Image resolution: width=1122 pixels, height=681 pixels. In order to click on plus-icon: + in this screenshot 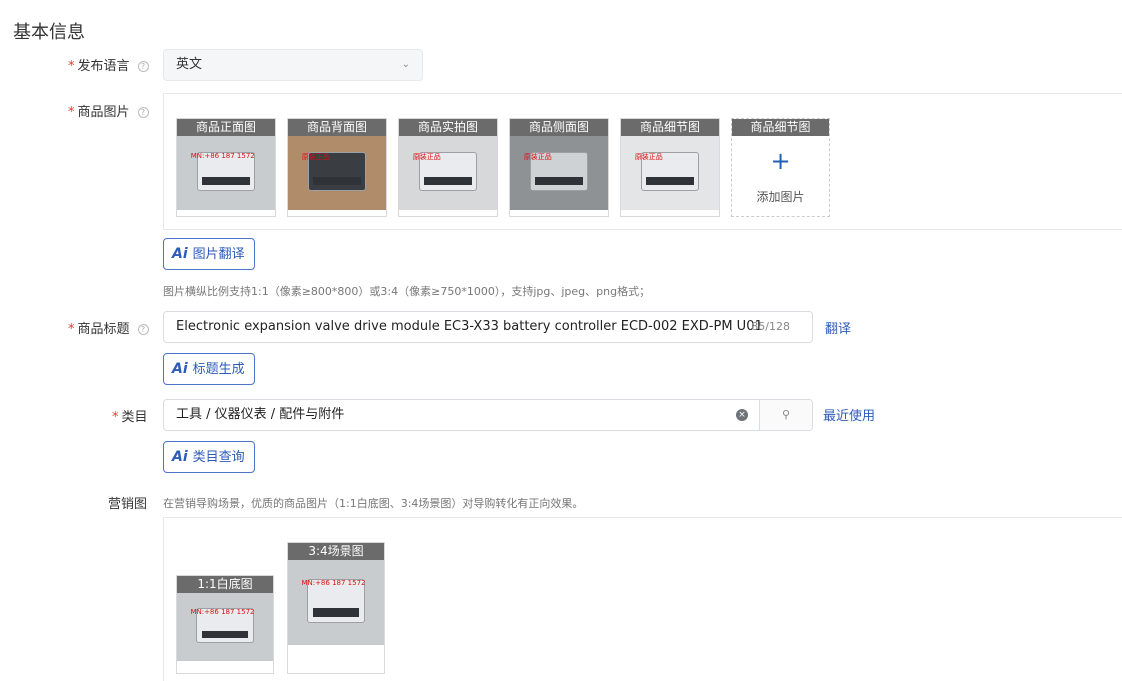, I will do `click(780, 161)`.